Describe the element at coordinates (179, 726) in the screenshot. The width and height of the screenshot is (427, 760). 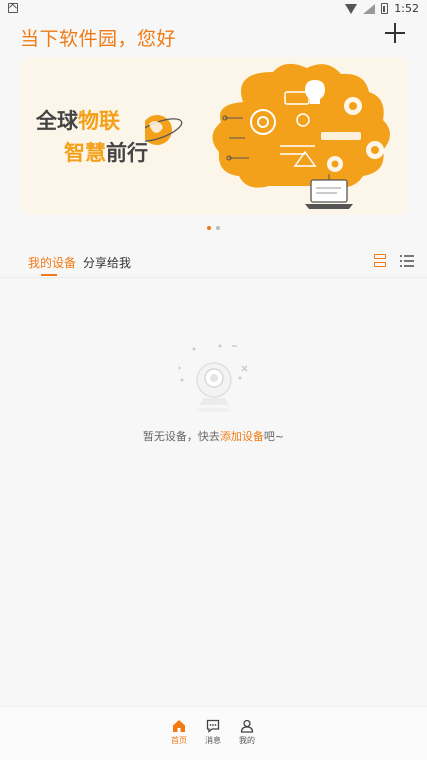
I see `home-icon` at that location.